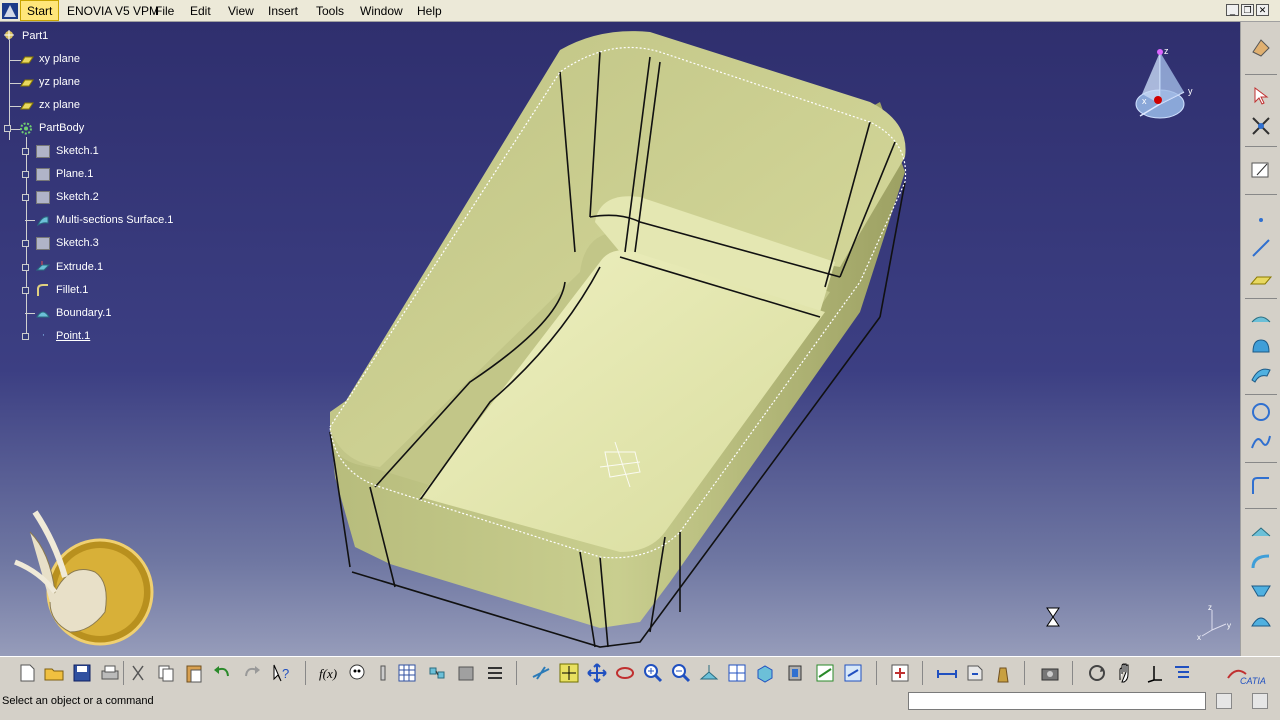  Describe the element at coordinates (653, 673) in the screenshot. I see `zoom-in-icon` at that location.